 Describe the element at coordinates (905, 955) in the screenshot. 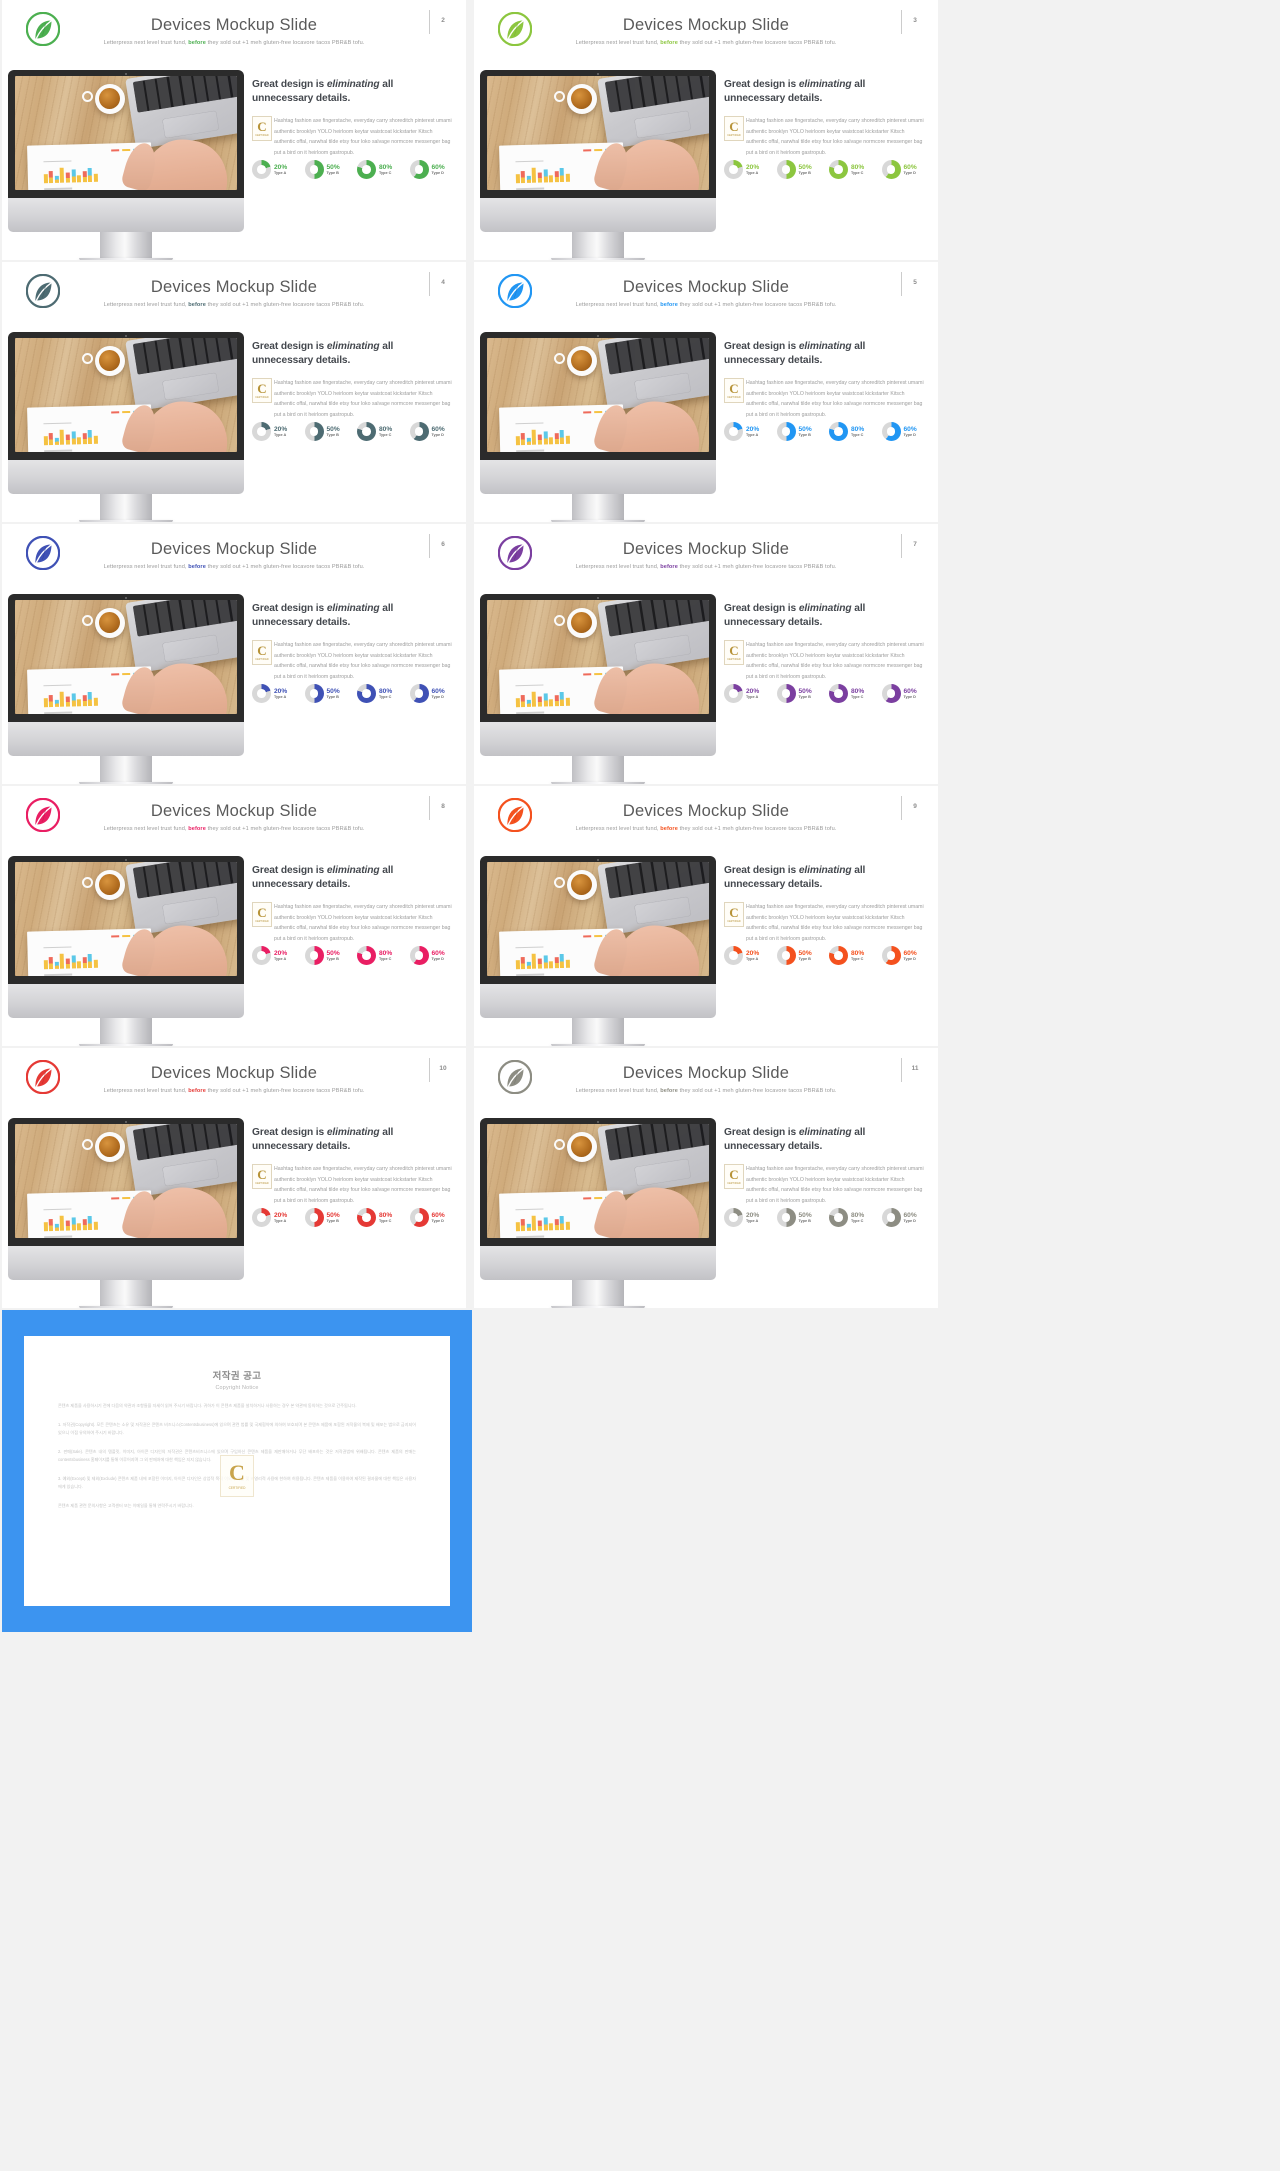

I see `donut-stat: 60% Type D` at that location.